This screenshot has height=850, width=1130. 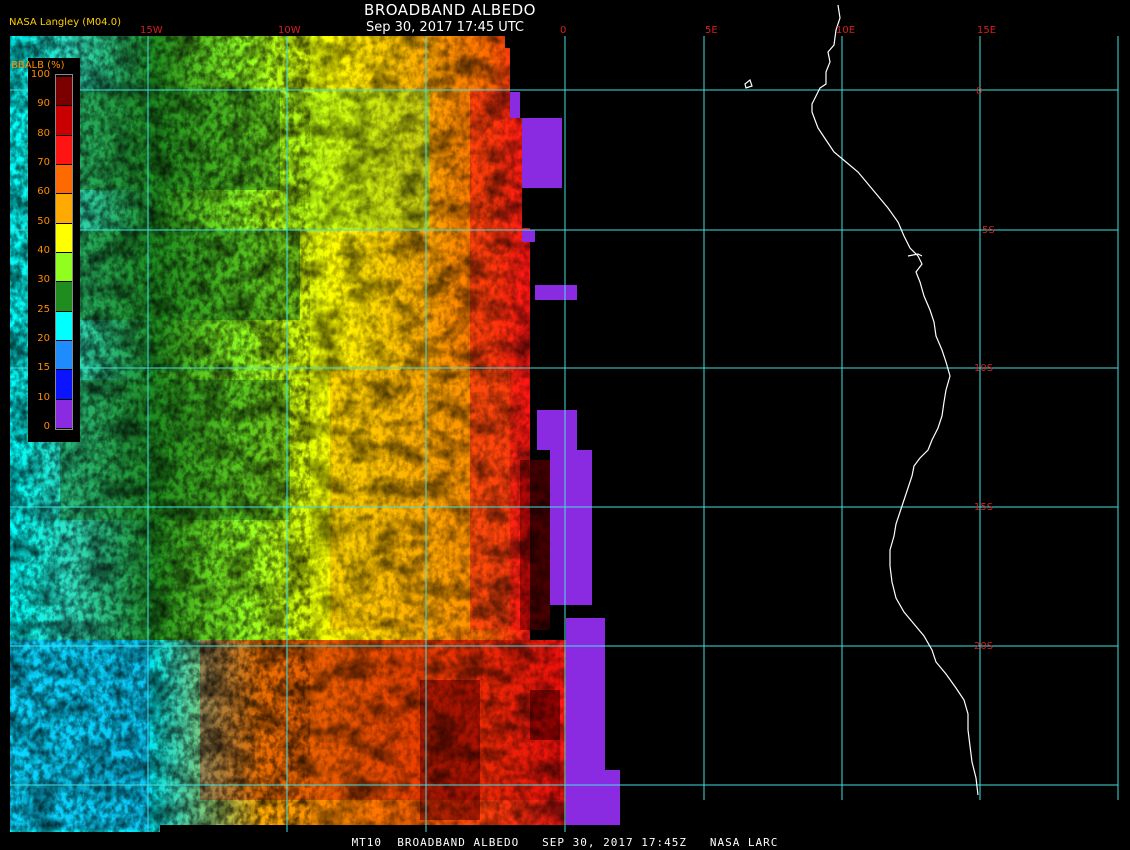 What do you see at coordinates (983, 507) in the screenshot?
I see `lat-label: 15S` at bounding box center [983, 507].